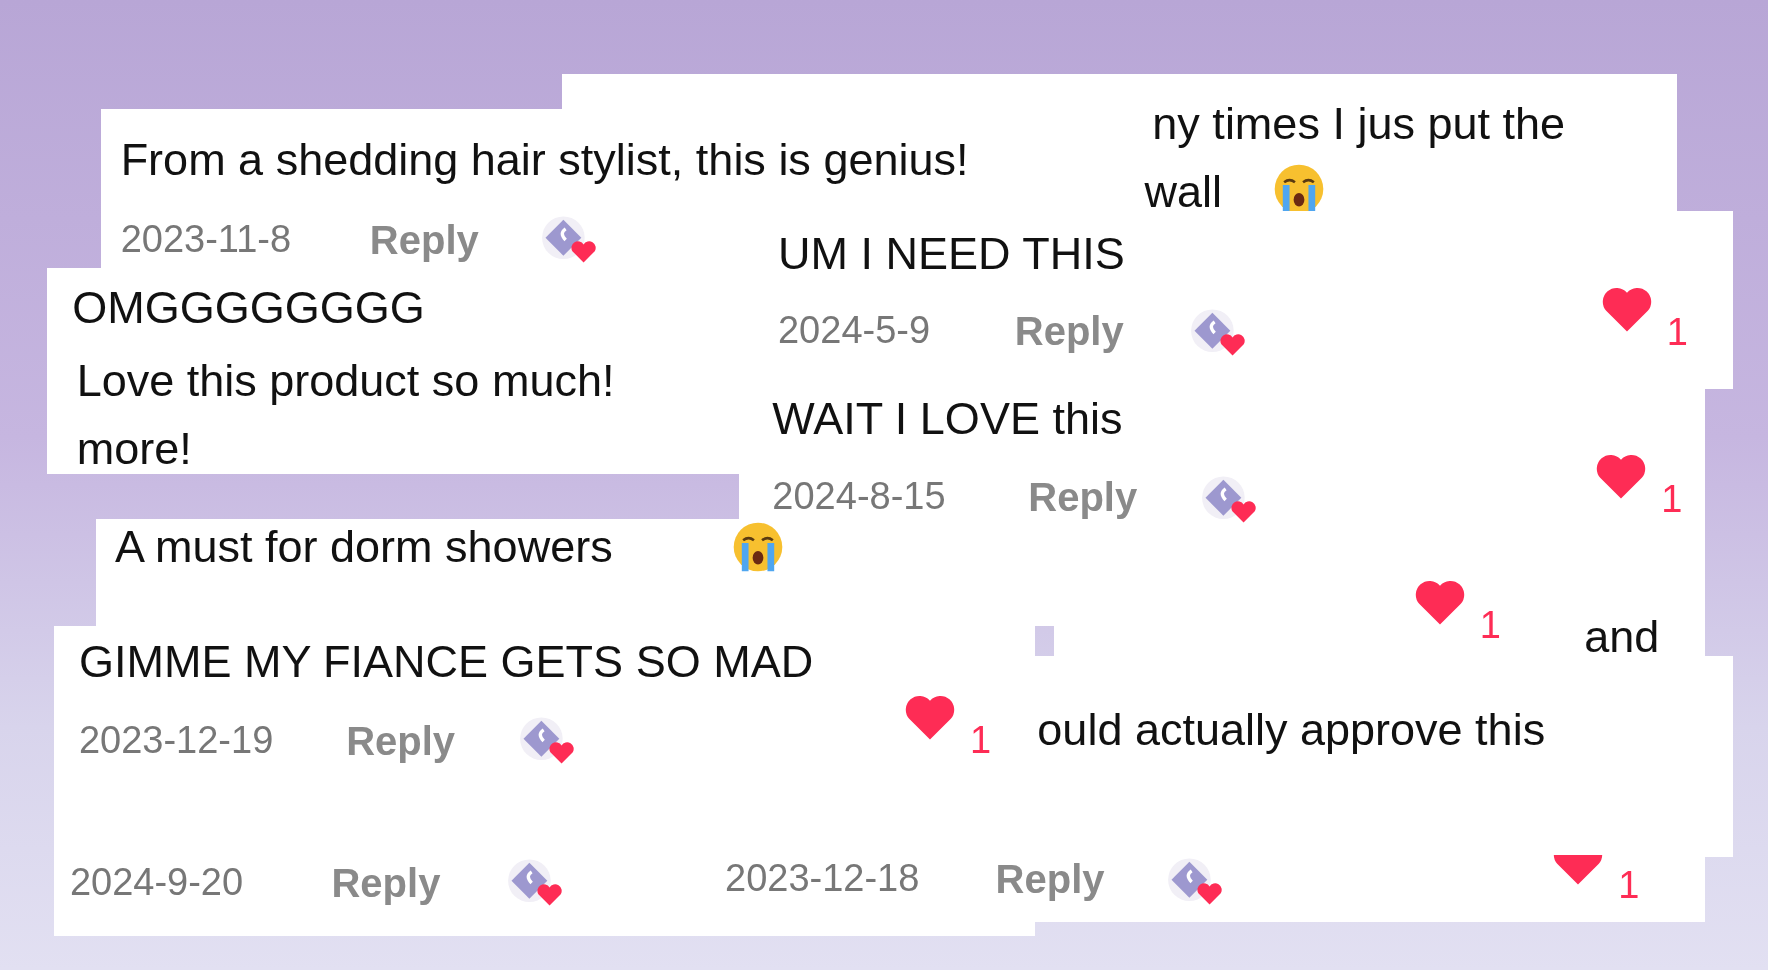  Describe the element at coordinates (176, 740) in the screenshot. I see `comment-date: 2023-12-19` at that location.